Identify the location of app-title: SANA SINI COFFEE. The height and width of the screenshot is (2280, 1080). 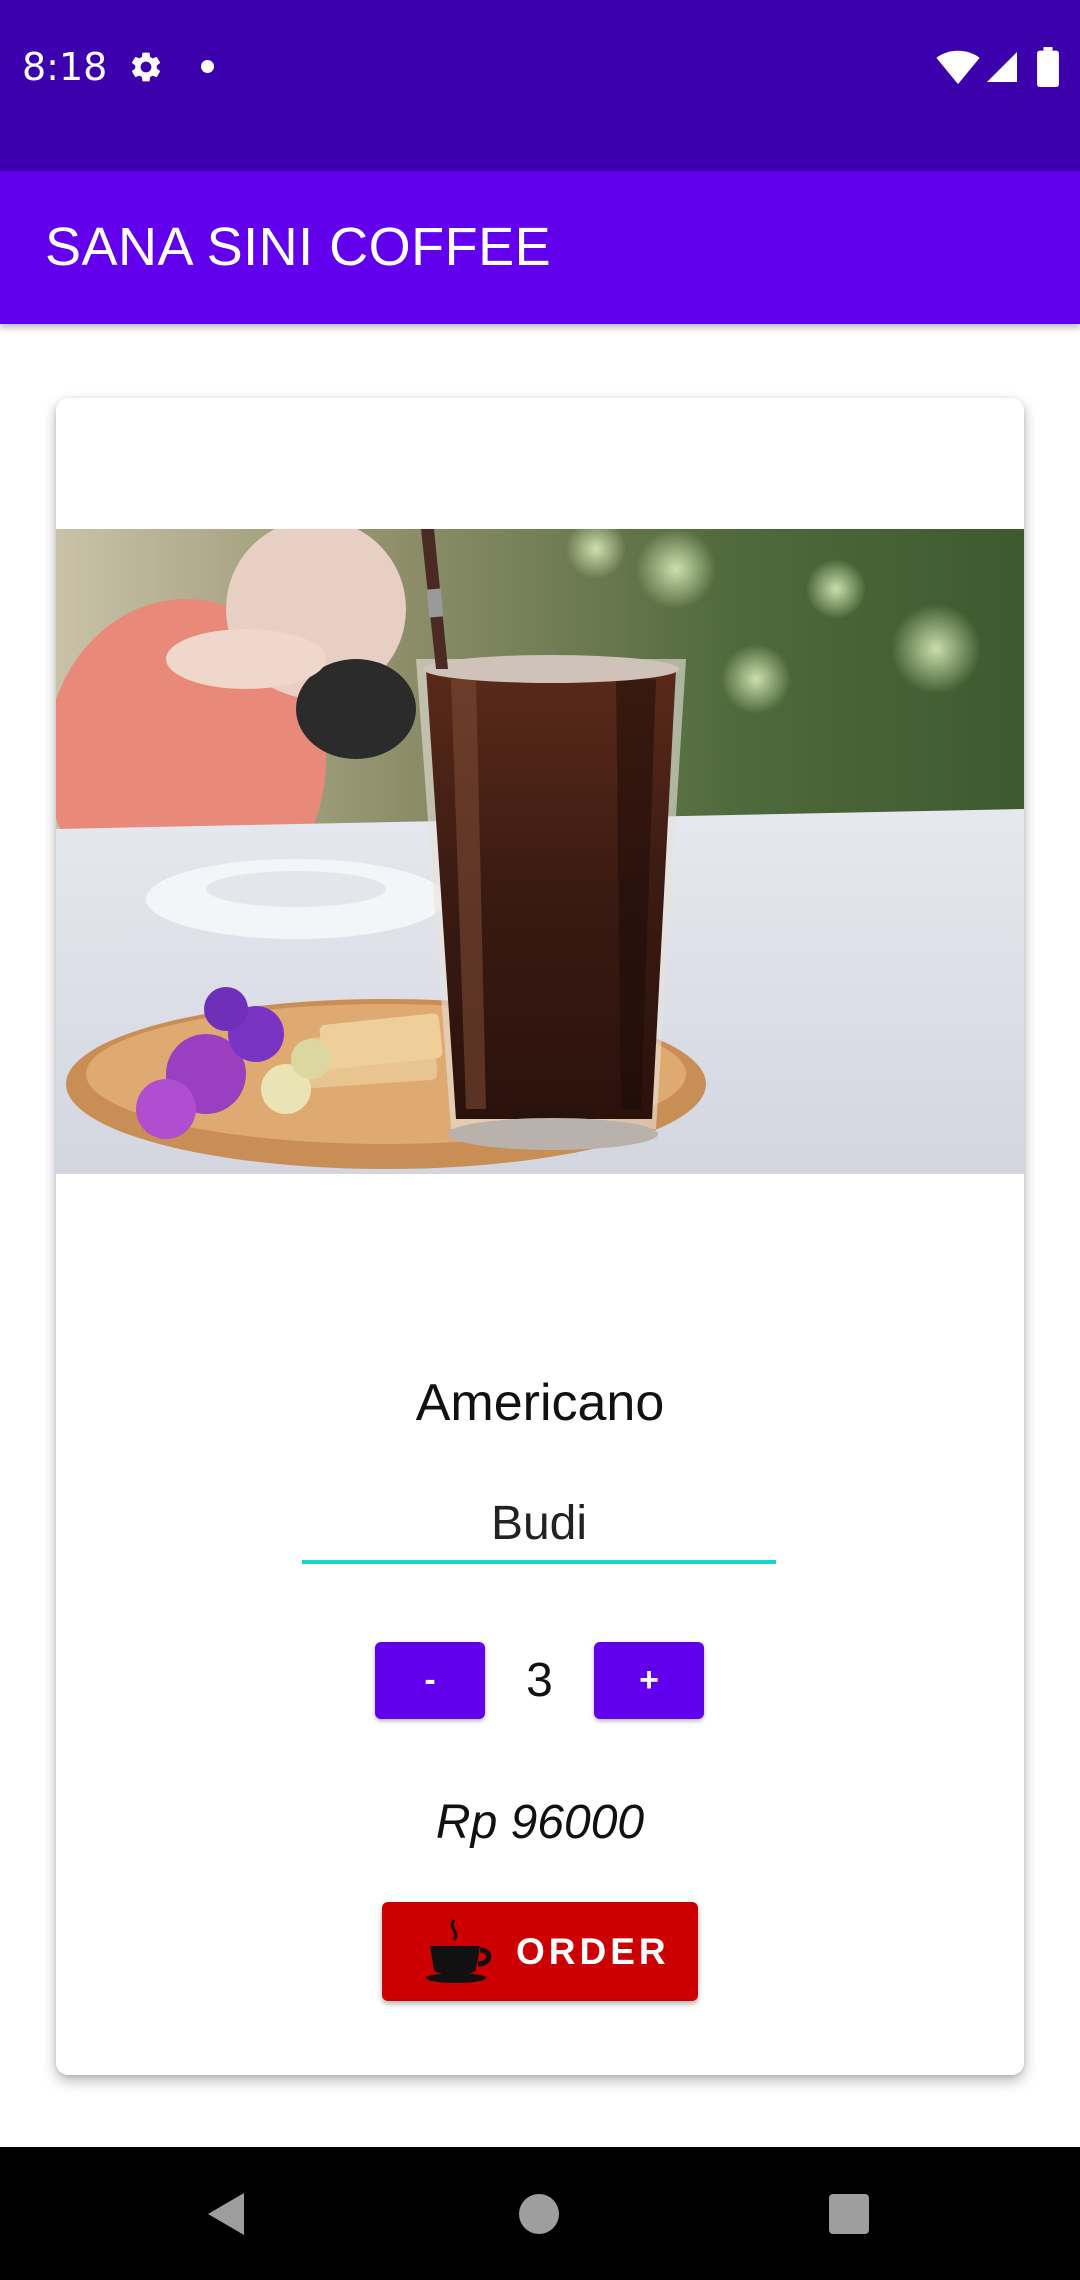
(298, 247).